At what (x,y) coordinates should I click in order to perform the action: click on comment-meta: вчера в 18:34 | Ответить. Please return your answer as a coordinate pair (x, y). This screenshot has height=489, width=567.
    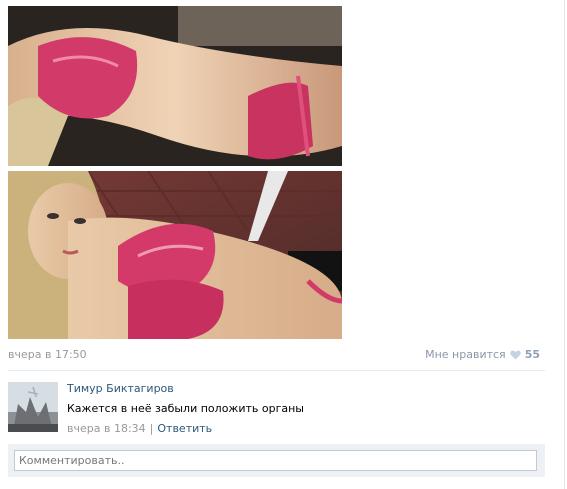
    Looking at the image, I should click on (139, 428).